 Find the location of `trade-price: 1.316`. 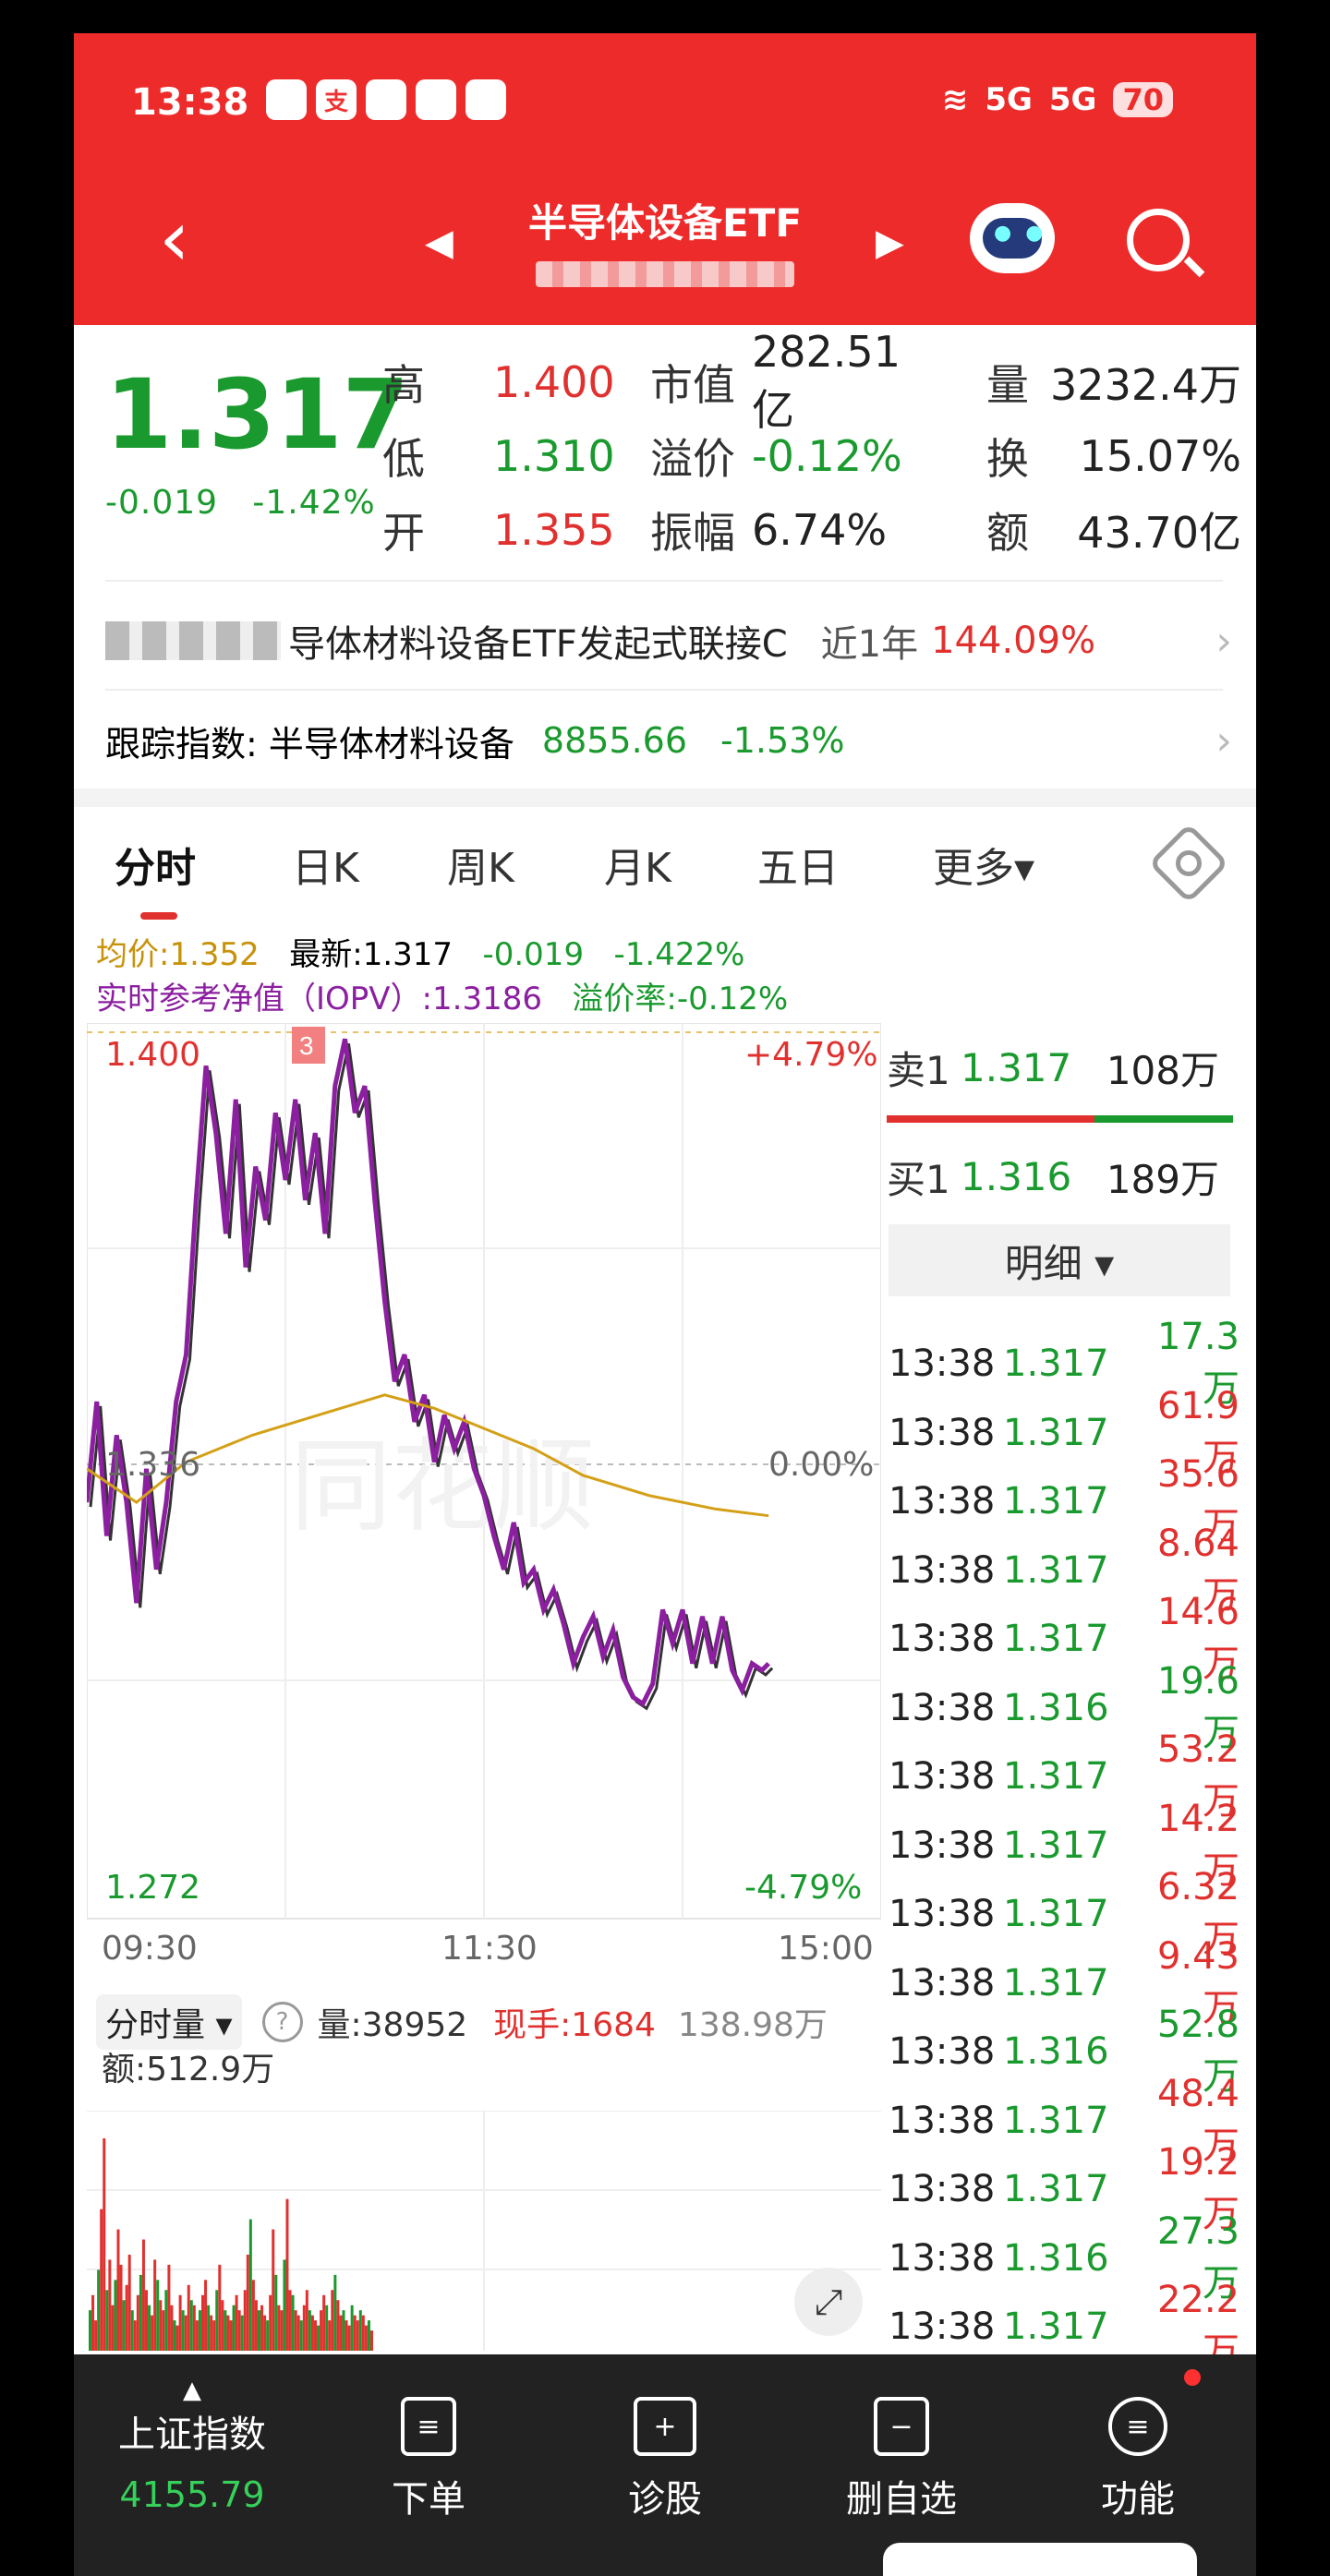

trade-price: 1.316 is located at coordinates (1056, 2258).